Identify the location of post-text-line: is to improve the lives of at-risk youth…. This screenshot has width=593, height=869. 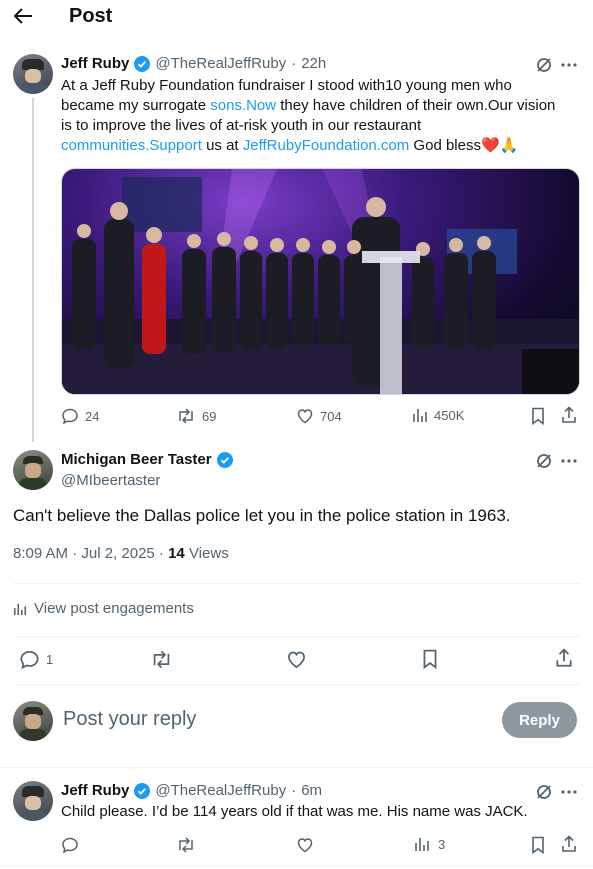
(241, 125).